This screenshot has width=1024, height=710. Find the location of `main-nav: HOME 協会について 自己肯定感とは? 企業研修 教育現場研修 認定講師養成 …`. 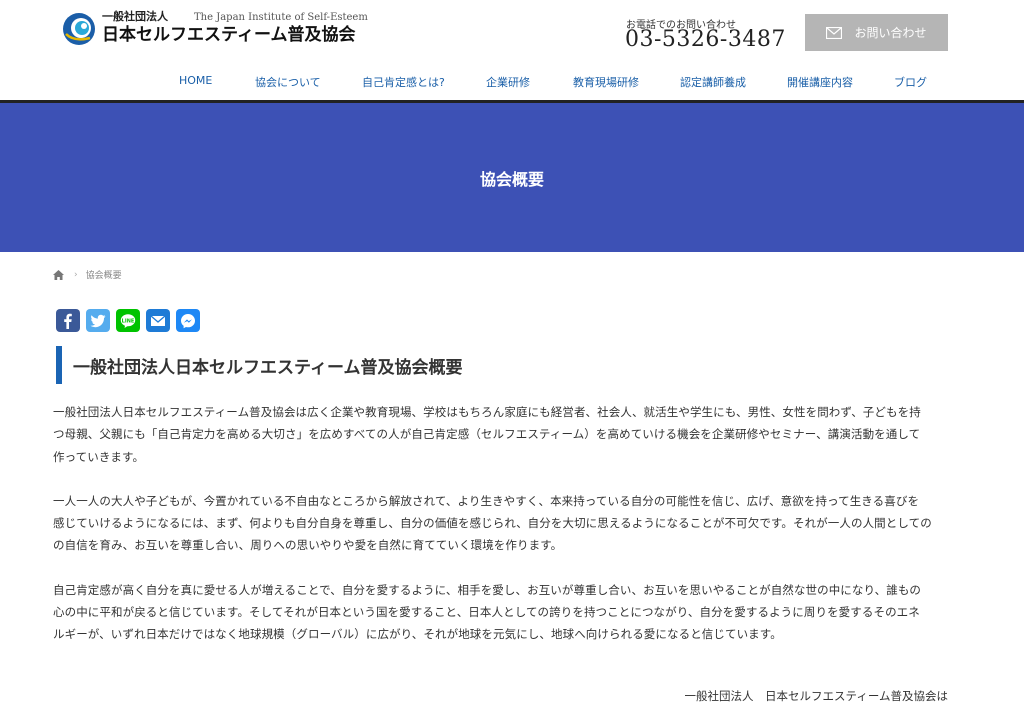

main-nav: HOME 協会について 自己肯定感とは? 企業研修 教育現場研修 認定講師養成 … is located at coordinates (512, 82).